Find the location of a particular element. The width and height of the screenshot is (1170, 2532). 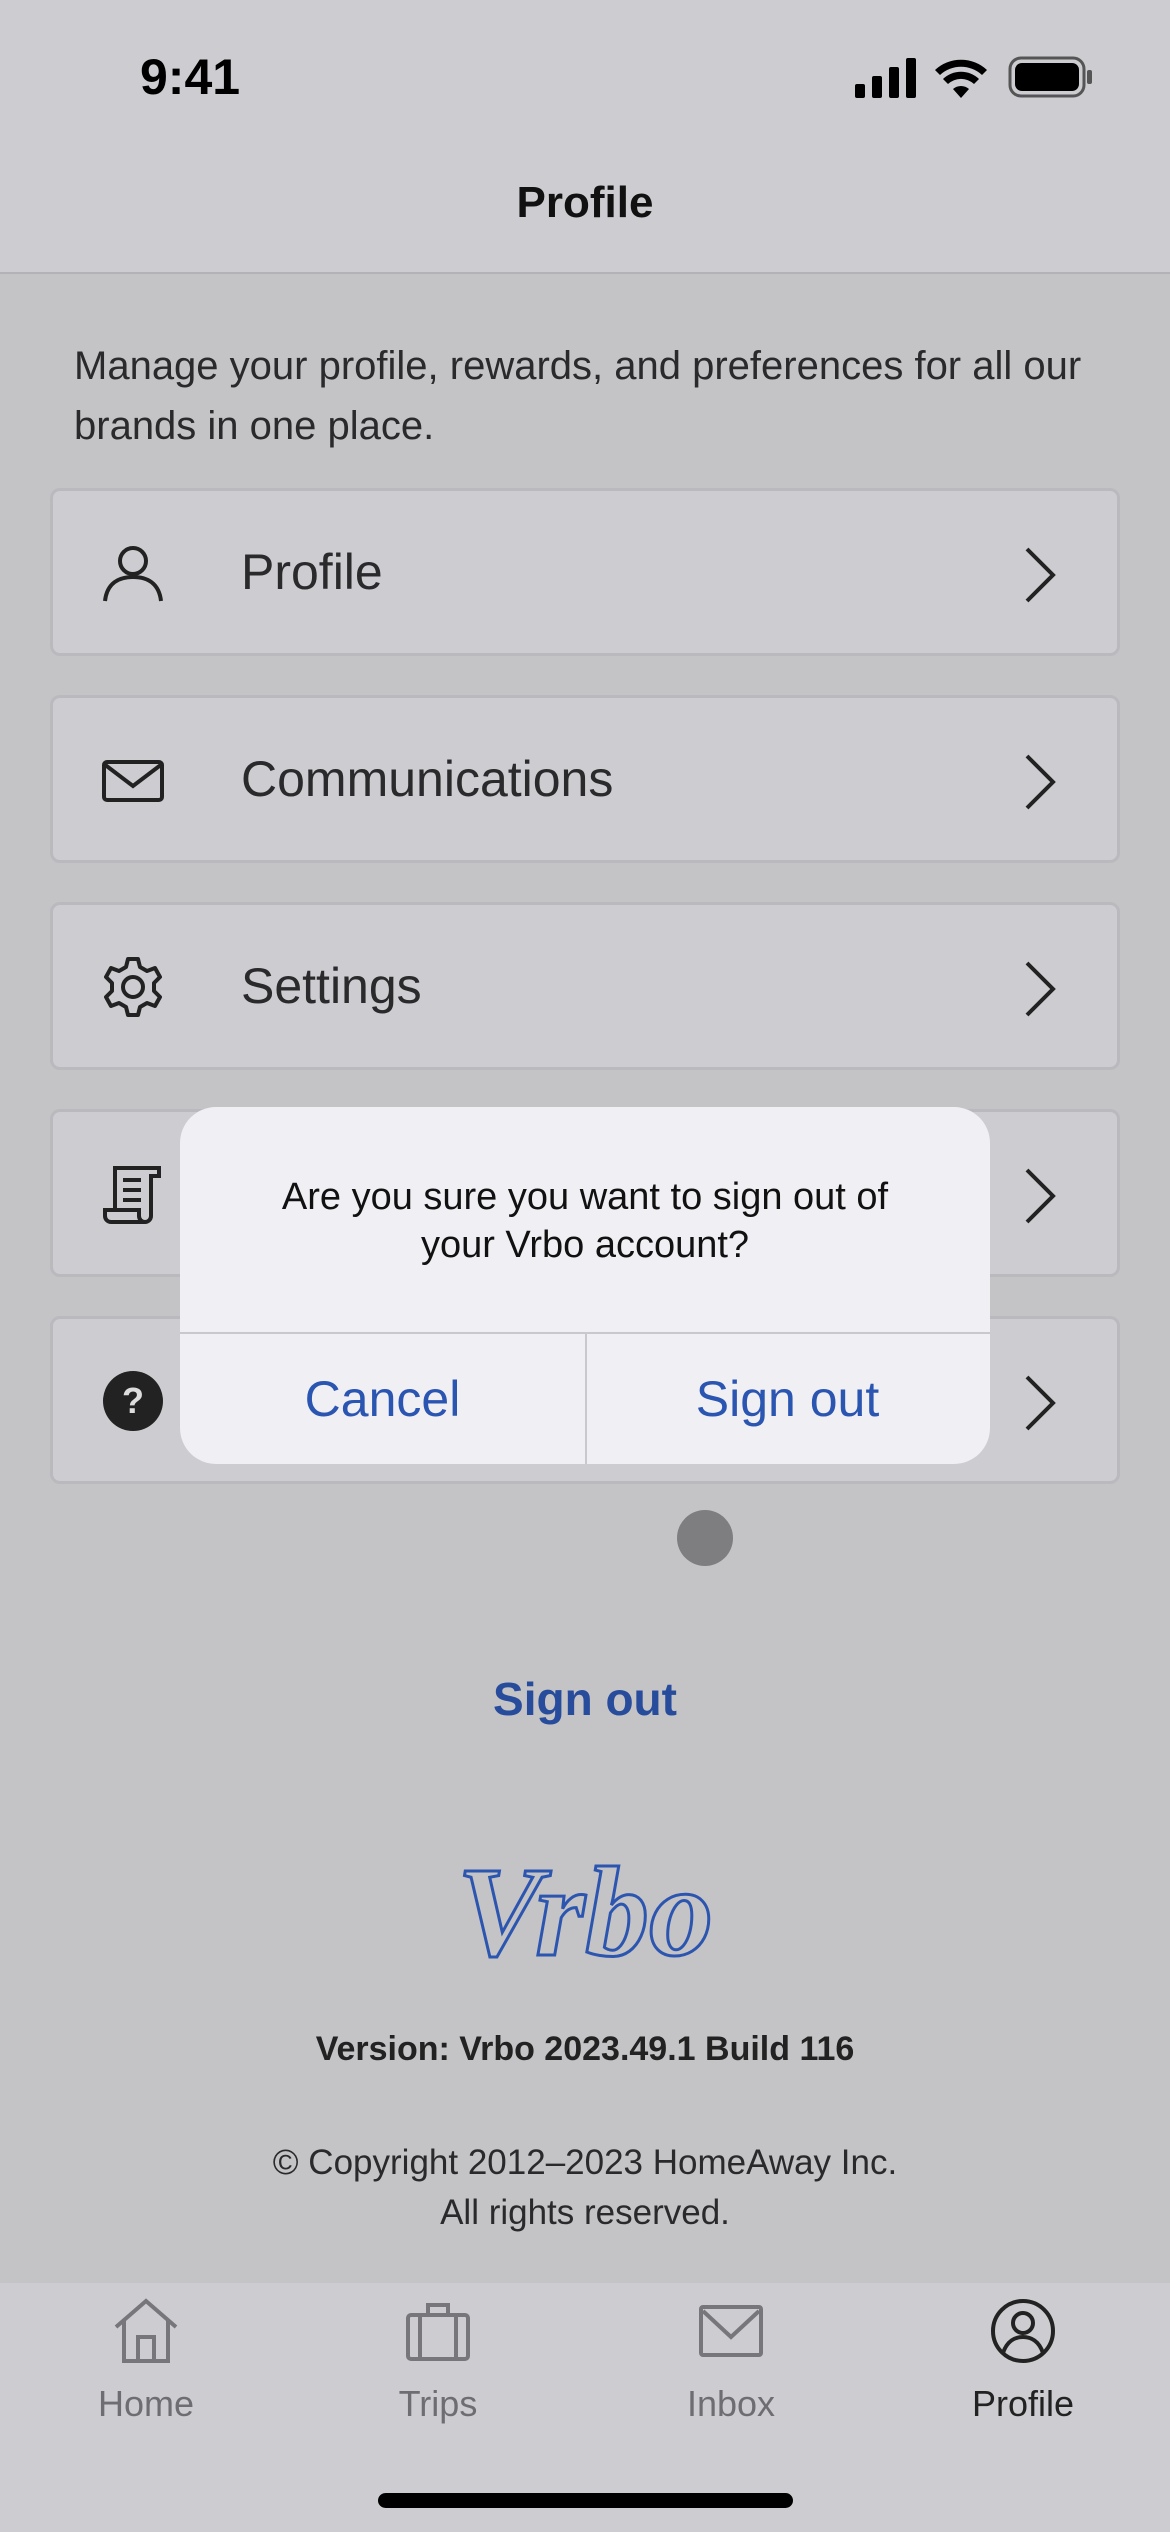

tab-home: Home is located at coordinates (146, 2383).